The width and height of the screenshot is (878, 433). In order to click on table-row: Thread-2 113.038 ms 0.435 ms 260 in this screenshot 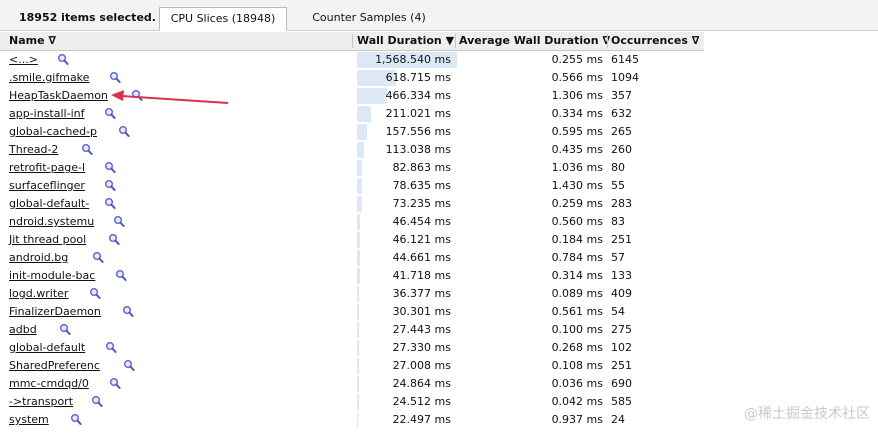, I will do `click(439, 150)`.